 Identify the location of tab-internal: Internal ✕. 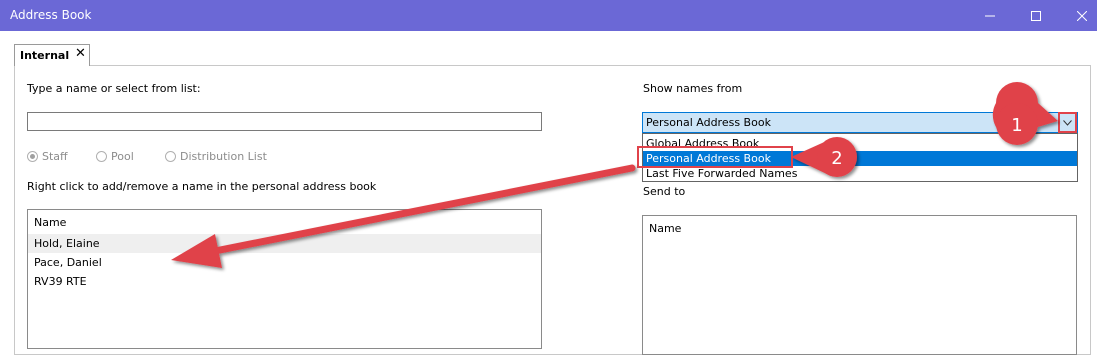
(52, 55).